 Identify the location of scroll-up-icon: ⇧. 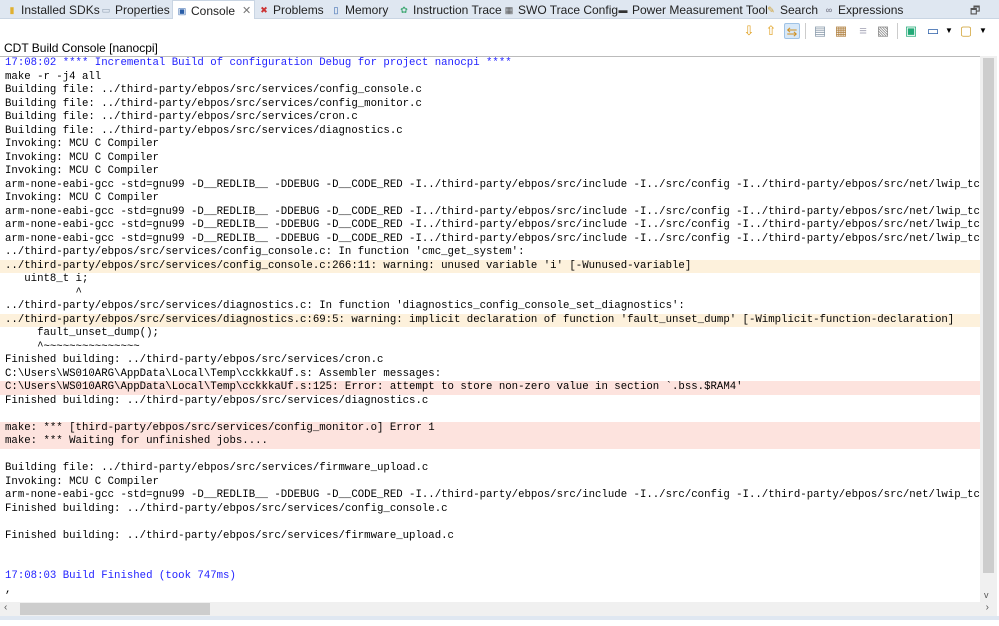
(771, 31).